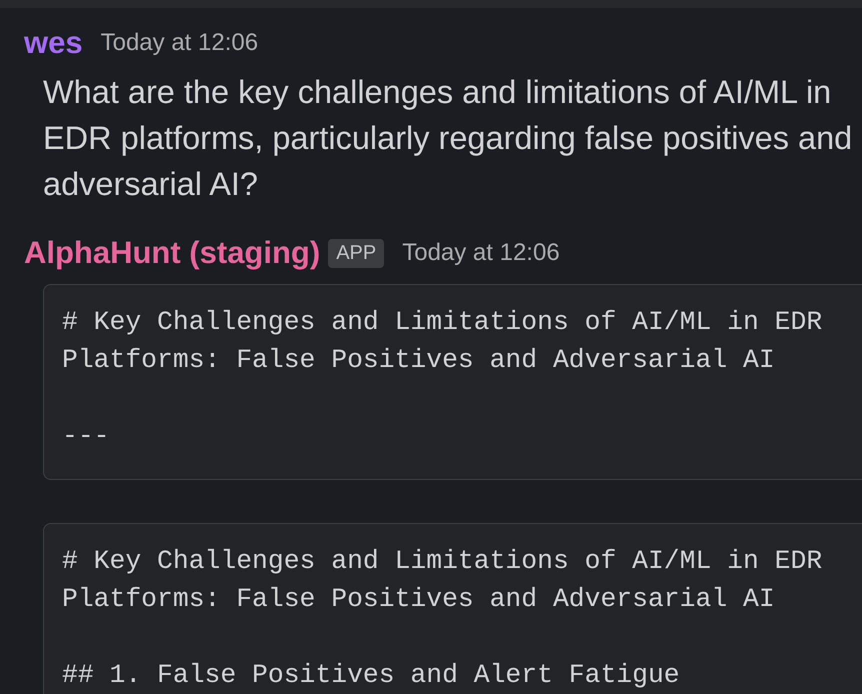 The height and width of the screenshot is (694, 862). I want to click on code-text: ---, so click(86, 436).